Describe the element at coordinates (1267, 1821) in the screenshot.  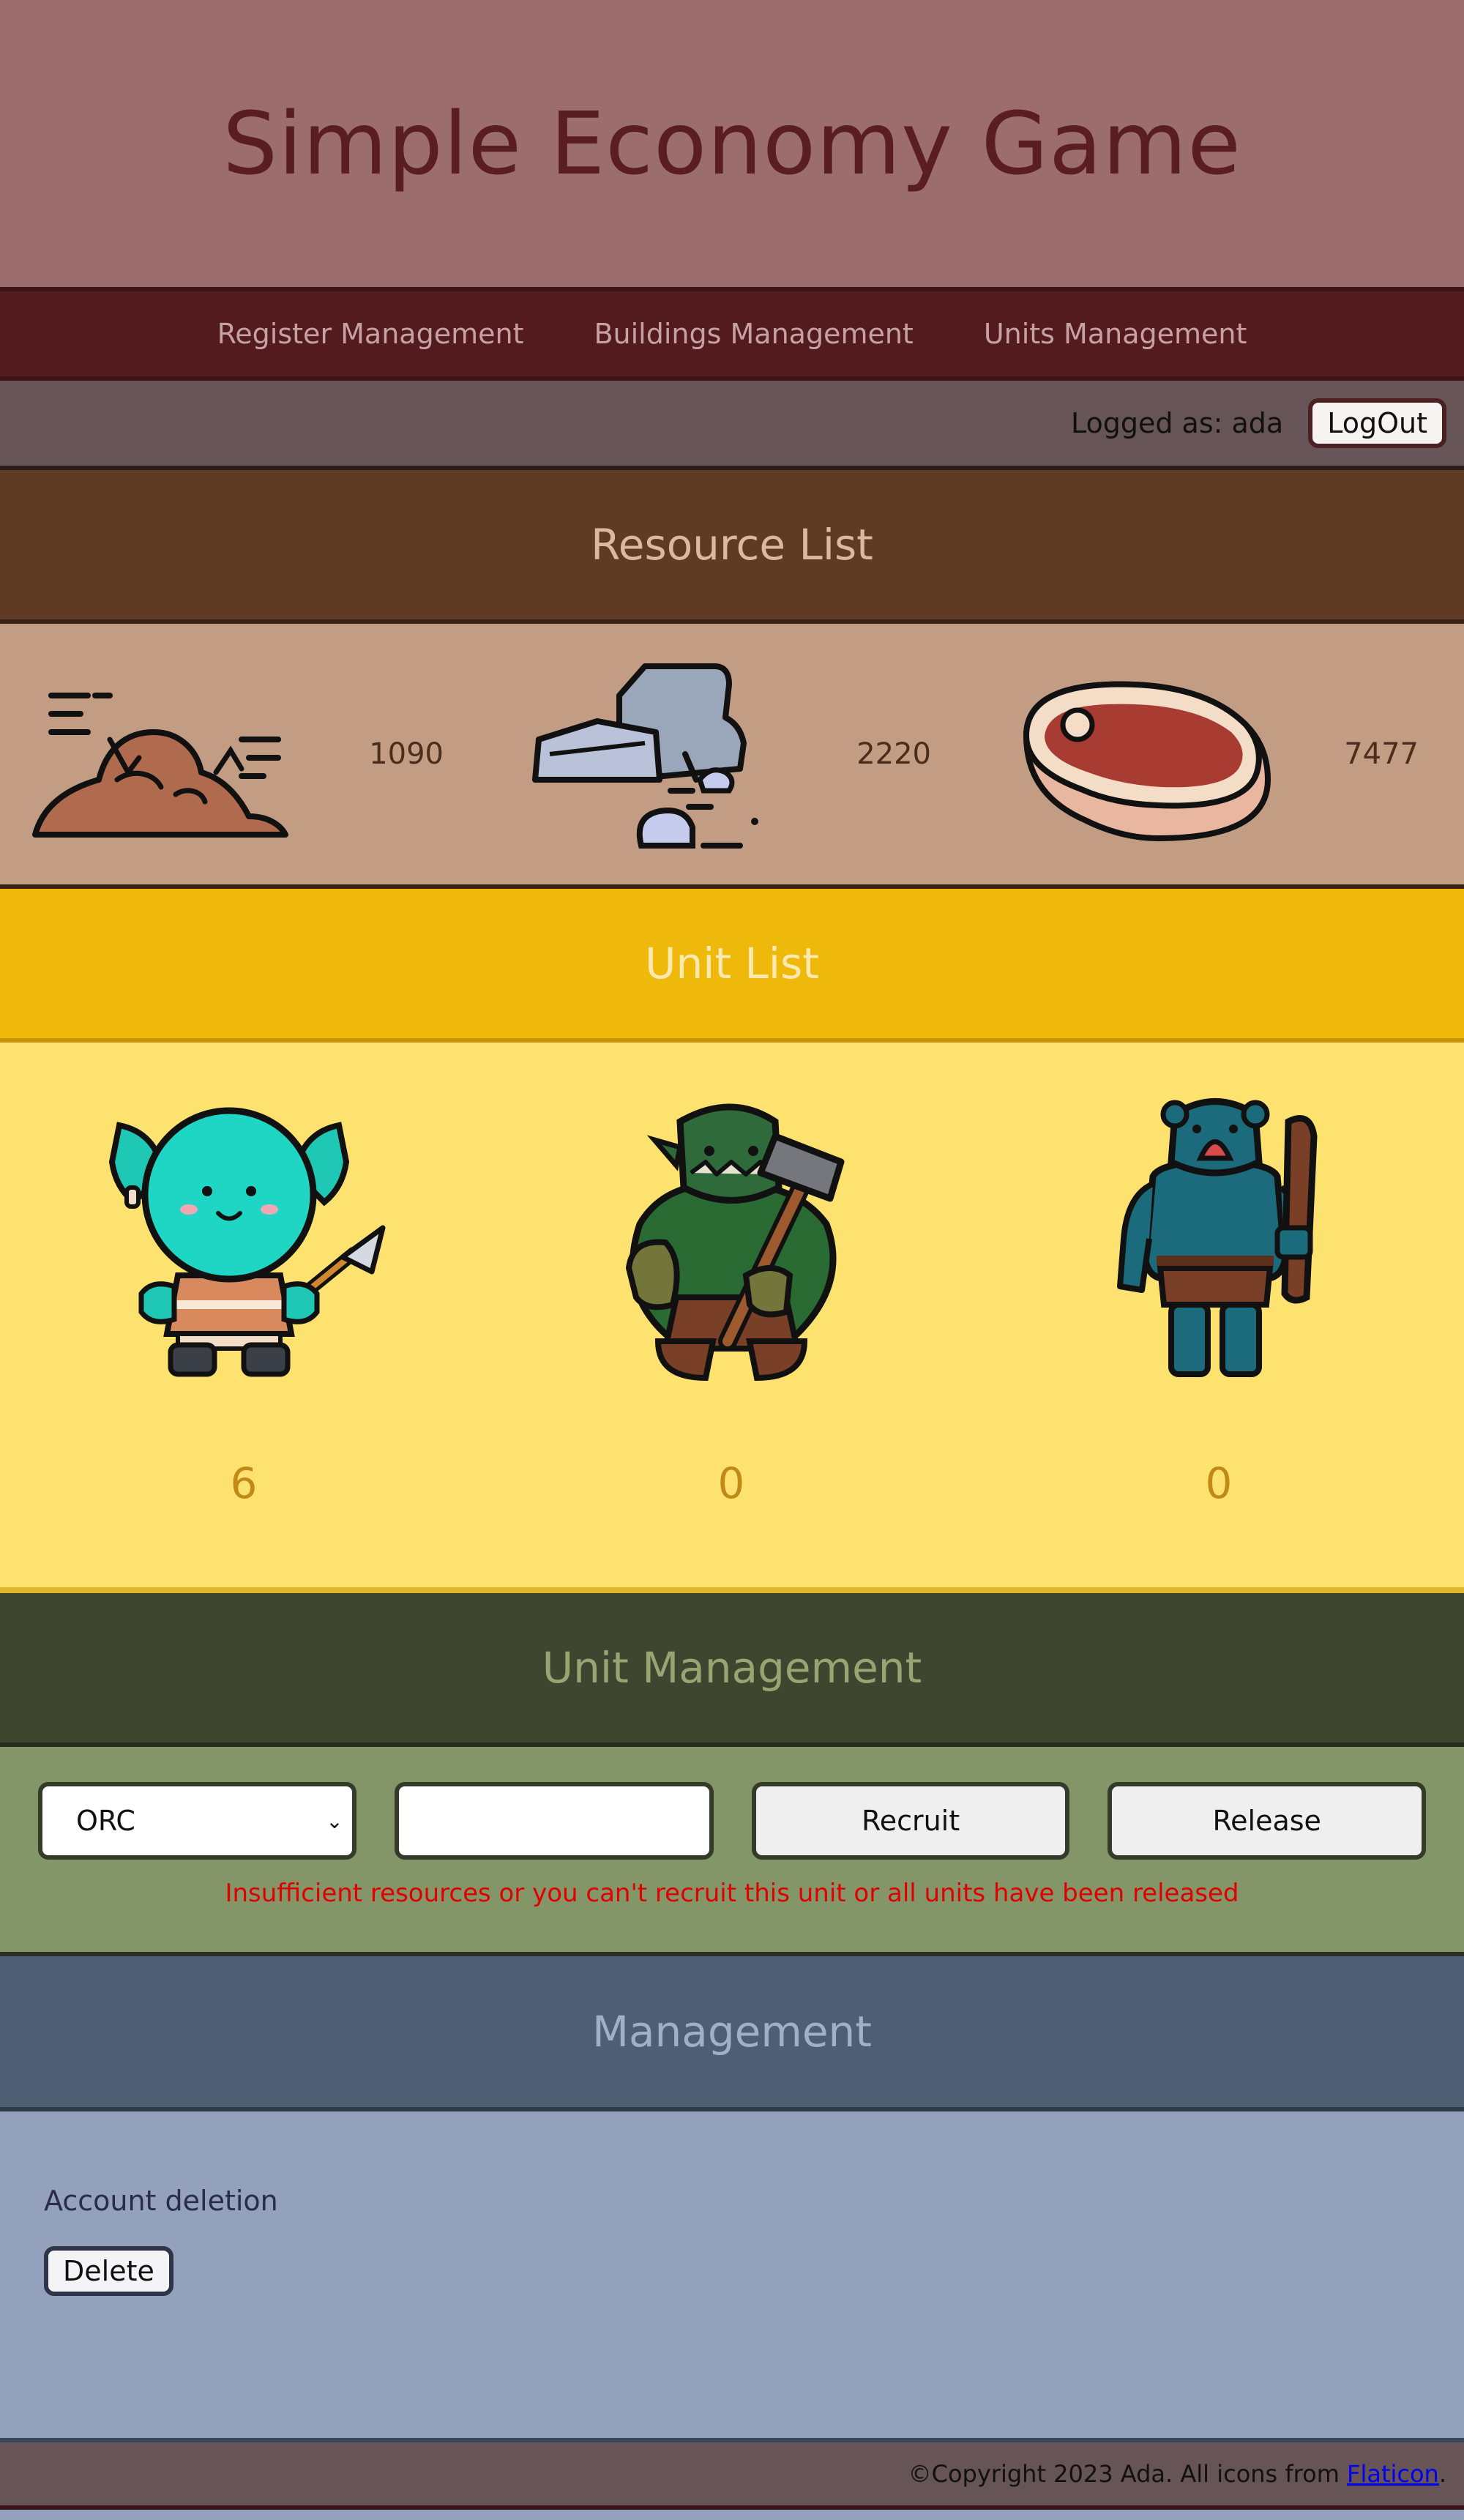
I see `release-button: Release` at that location.